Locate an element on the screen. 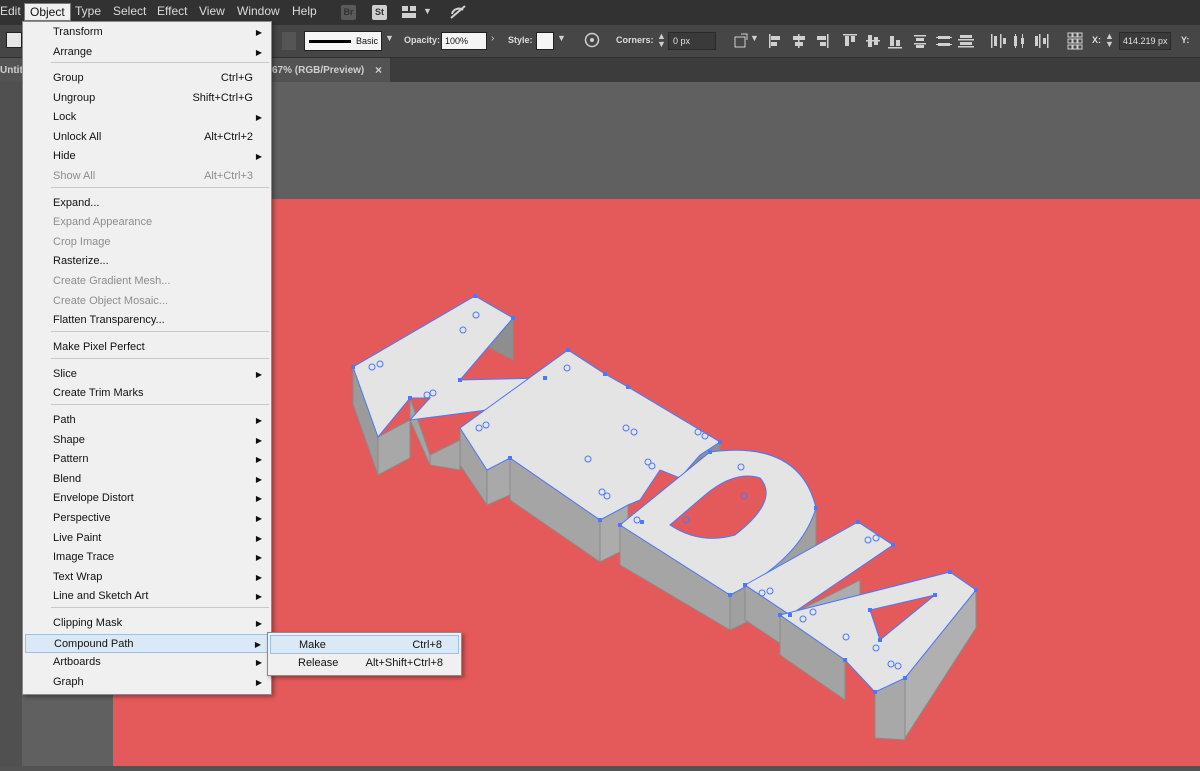 This screenshot has width=1200, height=771. menu-item-shape: Shape ▶ is located at coordinates (147, 440).